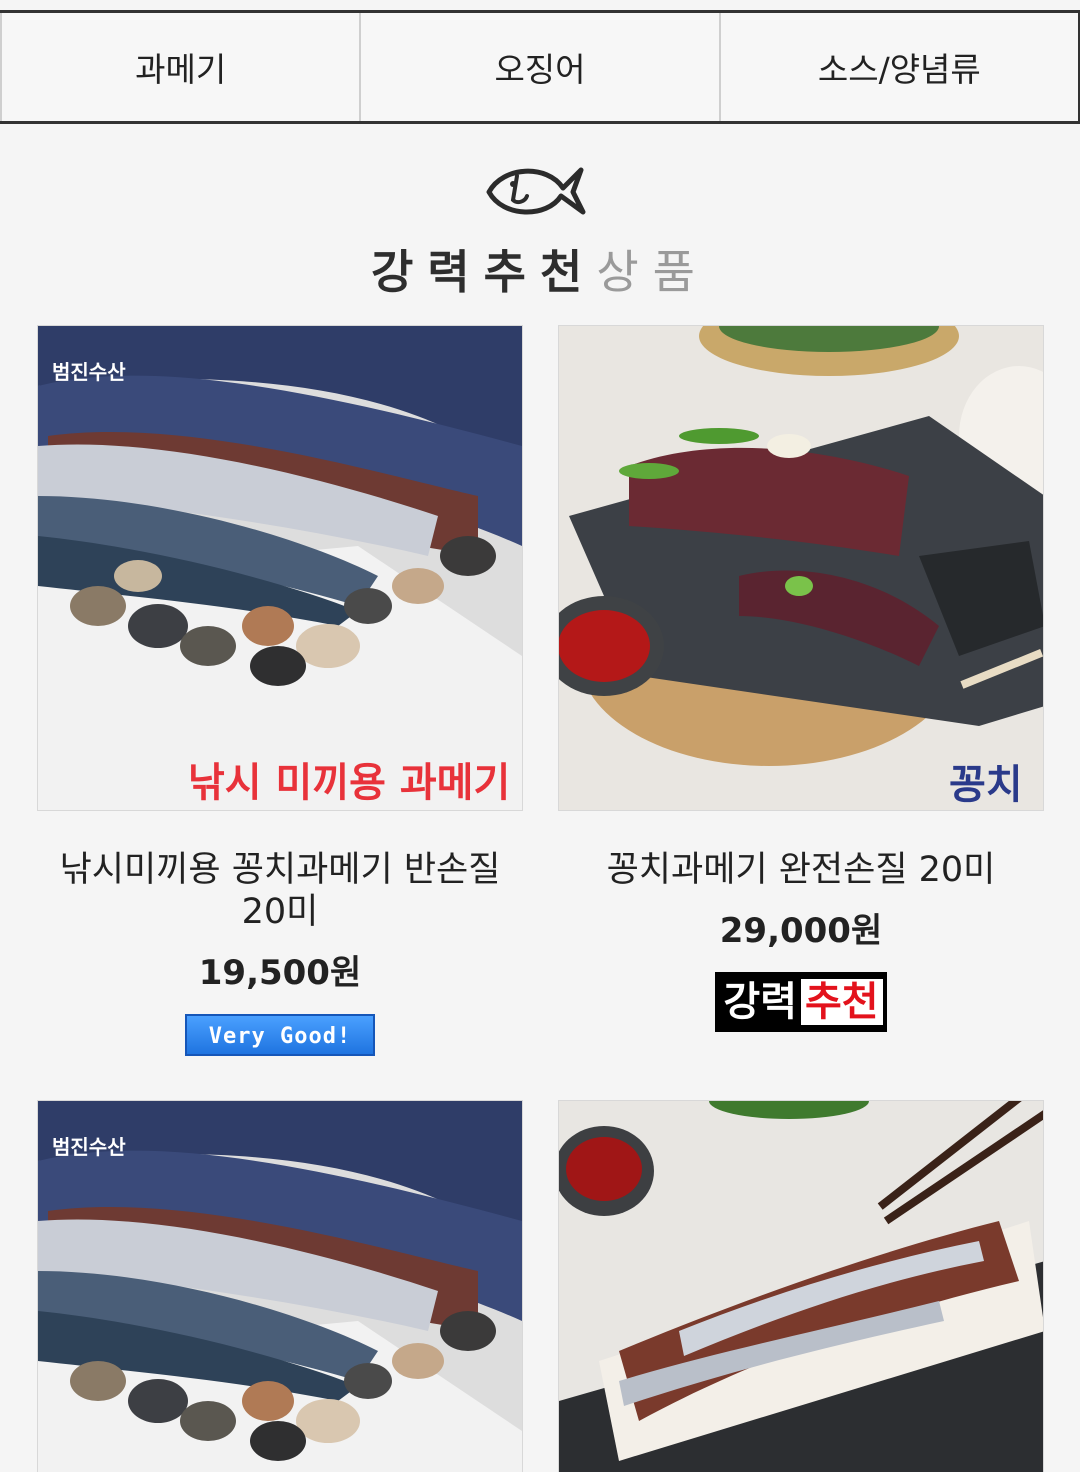 This screenshot has width=1080, height=1472. Describe the element at coordinates (349, 783) in the screenshot. I see `image-caption: 낚시 미끼용 과메기` at that location.